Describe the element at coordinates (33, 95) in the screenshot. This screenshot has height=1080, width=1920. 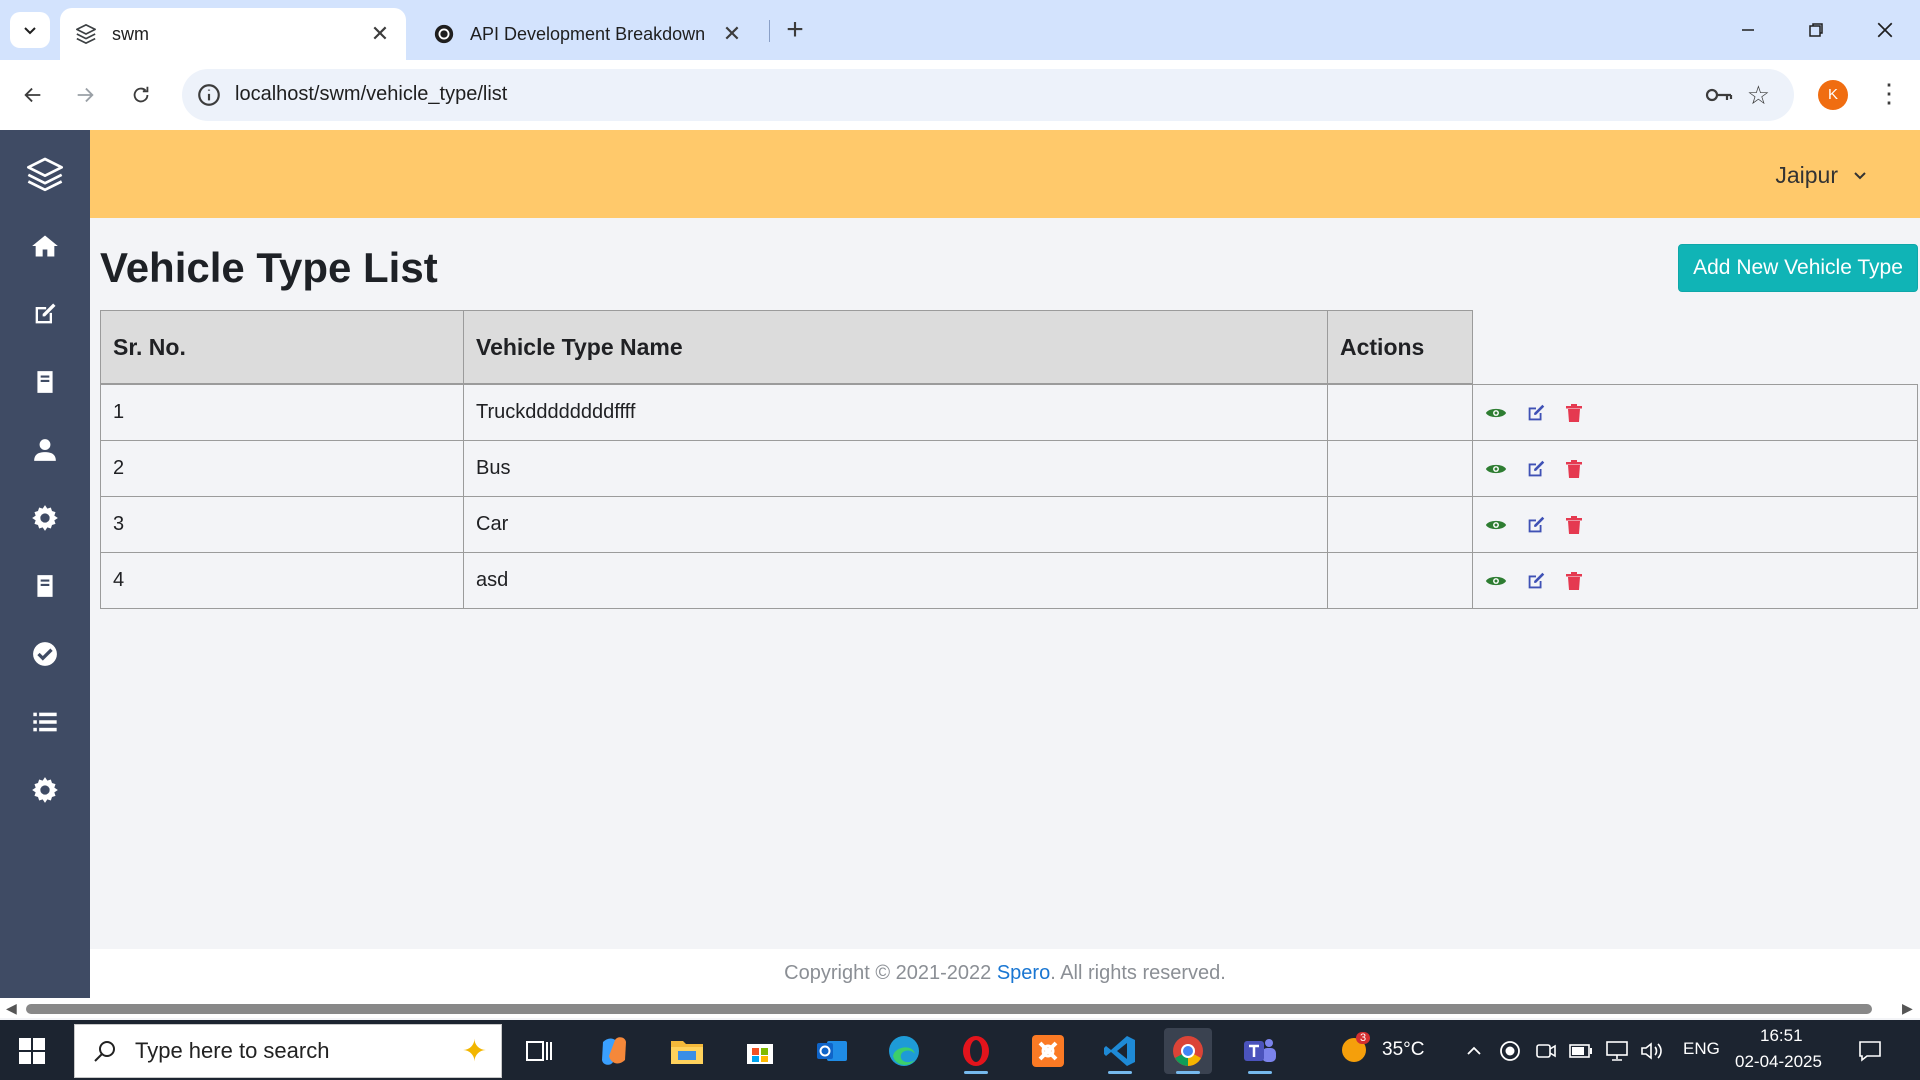
I see `back-arrow-icon` at that location.